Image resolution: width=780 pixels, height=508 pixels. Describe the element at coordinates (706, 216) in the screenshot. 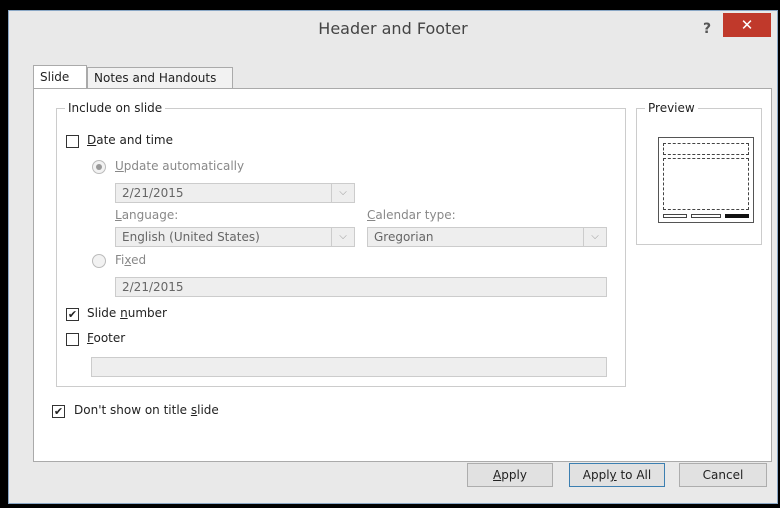

I see `preview-footer-placeholder` at that location.